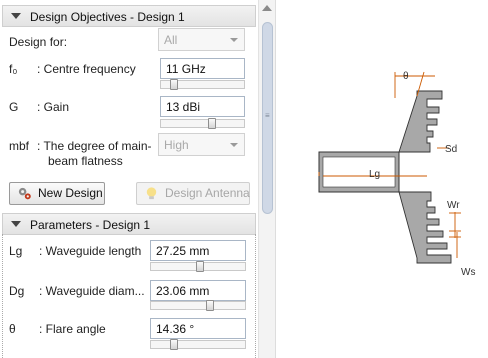 This screenshot has height=358, width=488. Describe the element at coordinates (151, 193) in the screenshot. I see `lightbulb-icon` at that location.